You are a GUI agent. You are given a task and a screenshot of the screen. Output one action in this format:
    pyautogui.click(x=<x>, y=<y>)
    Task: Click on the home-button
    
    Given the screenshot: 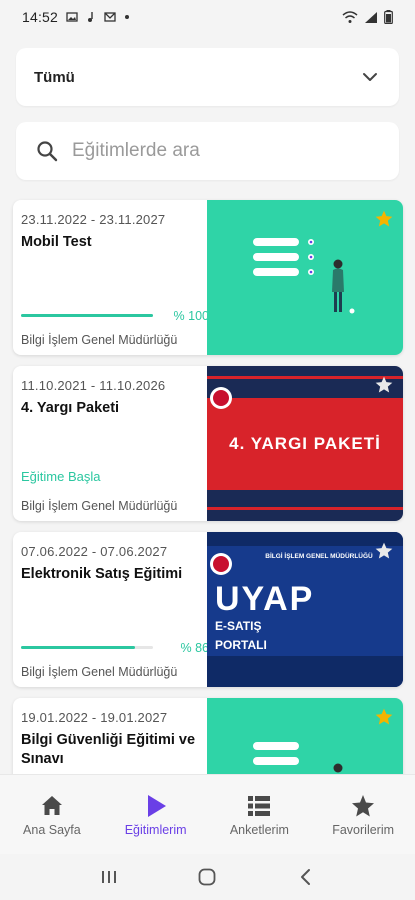 What is the action you would take?
    pyautogui.click(x=207, y=877)
    